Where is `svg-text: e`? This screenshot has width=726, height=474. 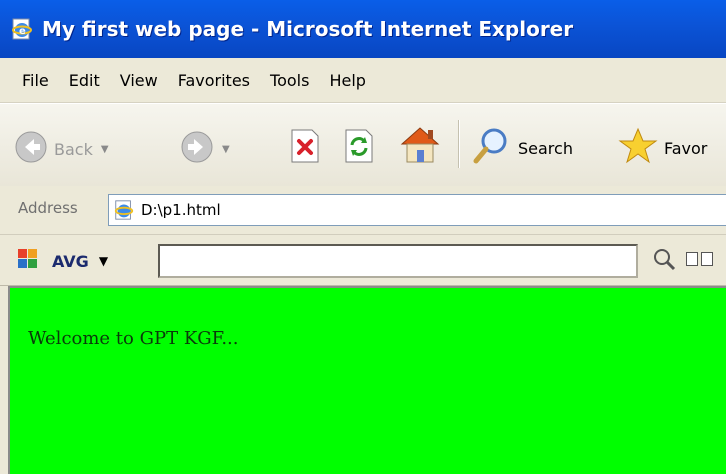
svg-text: e is located at coordinates (22, 31).